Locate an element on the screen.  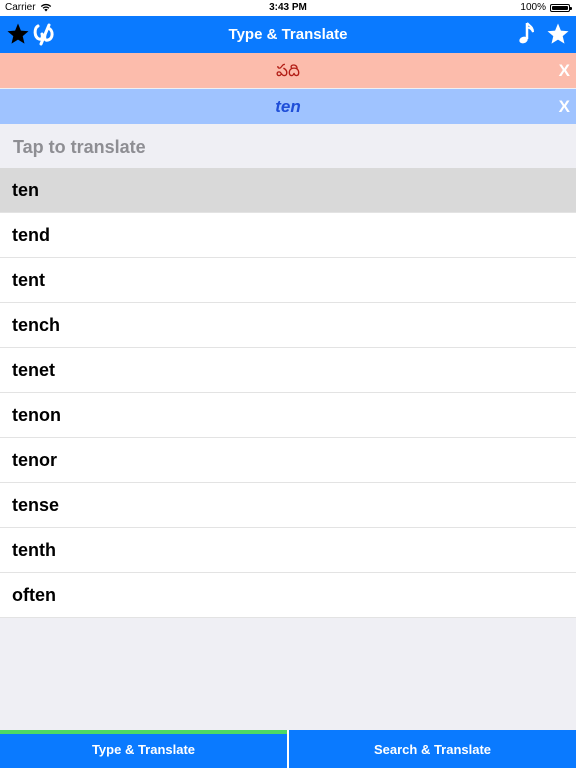
clear-source-button: X is located at coordinates (564, 106).